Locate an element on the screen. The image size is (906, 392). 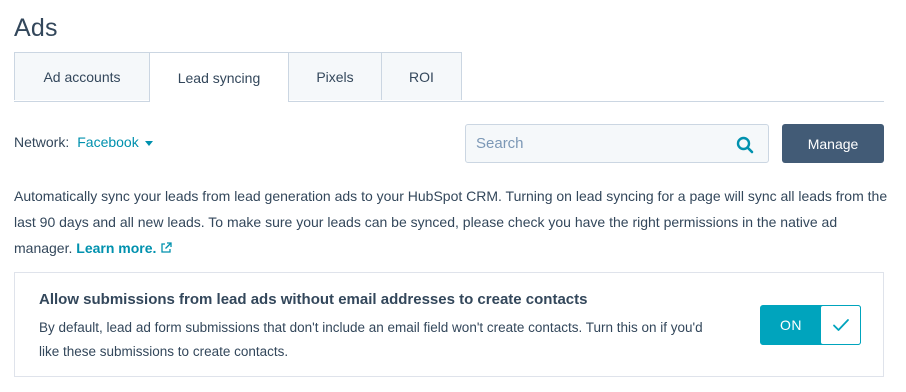
tab-roi: ROI is located at coordinates (421, 76).